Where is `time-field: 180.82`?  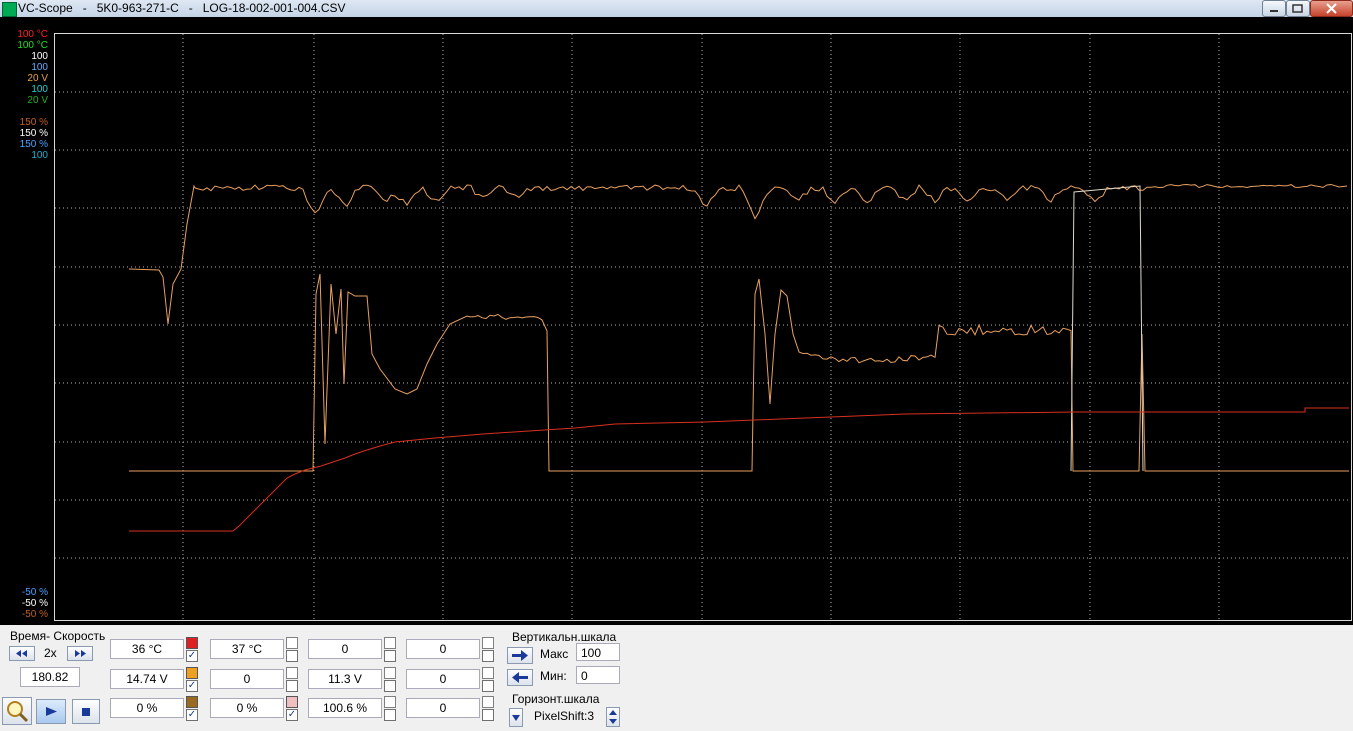
time-field: 180.82 is located at coordinates (50, 677).